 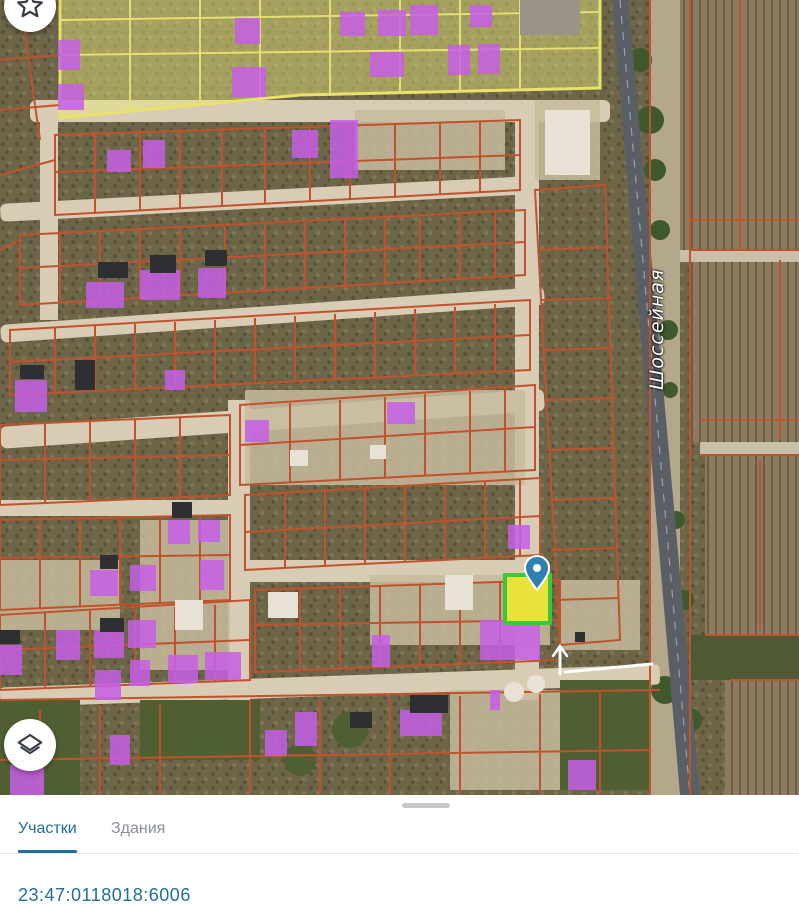 I want to click on layers-icon, so click(x=30, y=744).